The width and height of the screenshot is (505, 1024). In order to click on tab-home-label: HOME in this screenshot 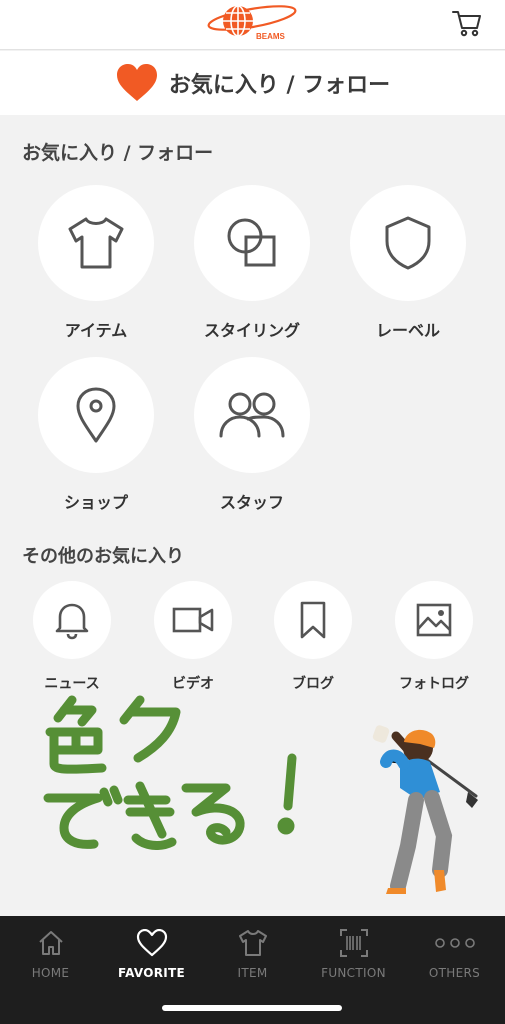, I will do `click(50, 973)`.